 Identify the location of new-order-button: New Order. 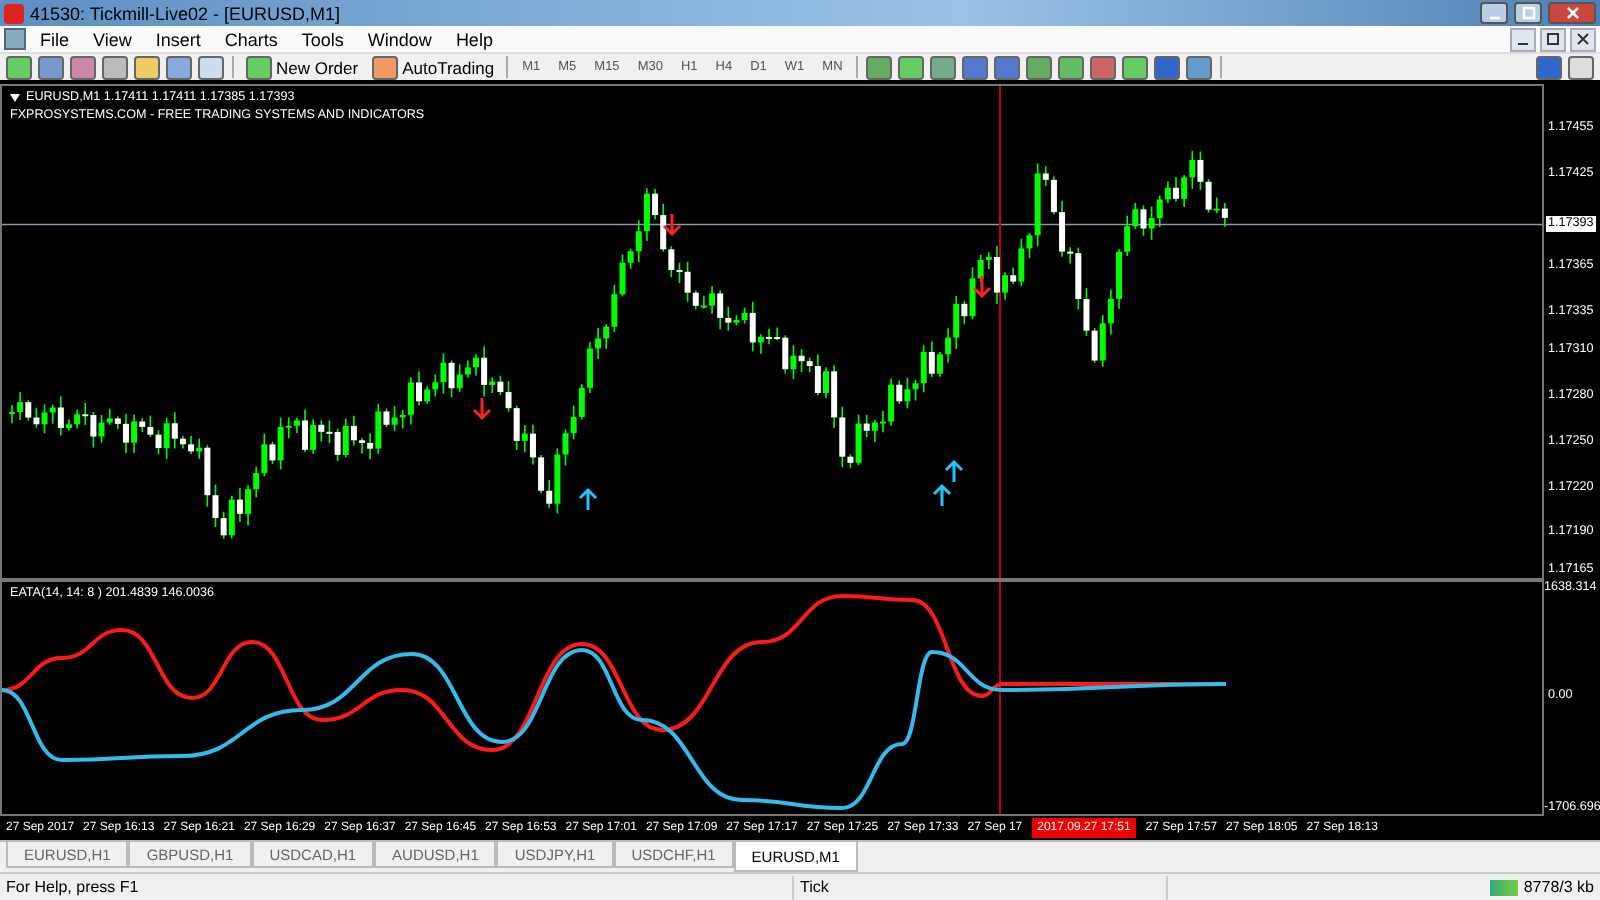
(302, 67).